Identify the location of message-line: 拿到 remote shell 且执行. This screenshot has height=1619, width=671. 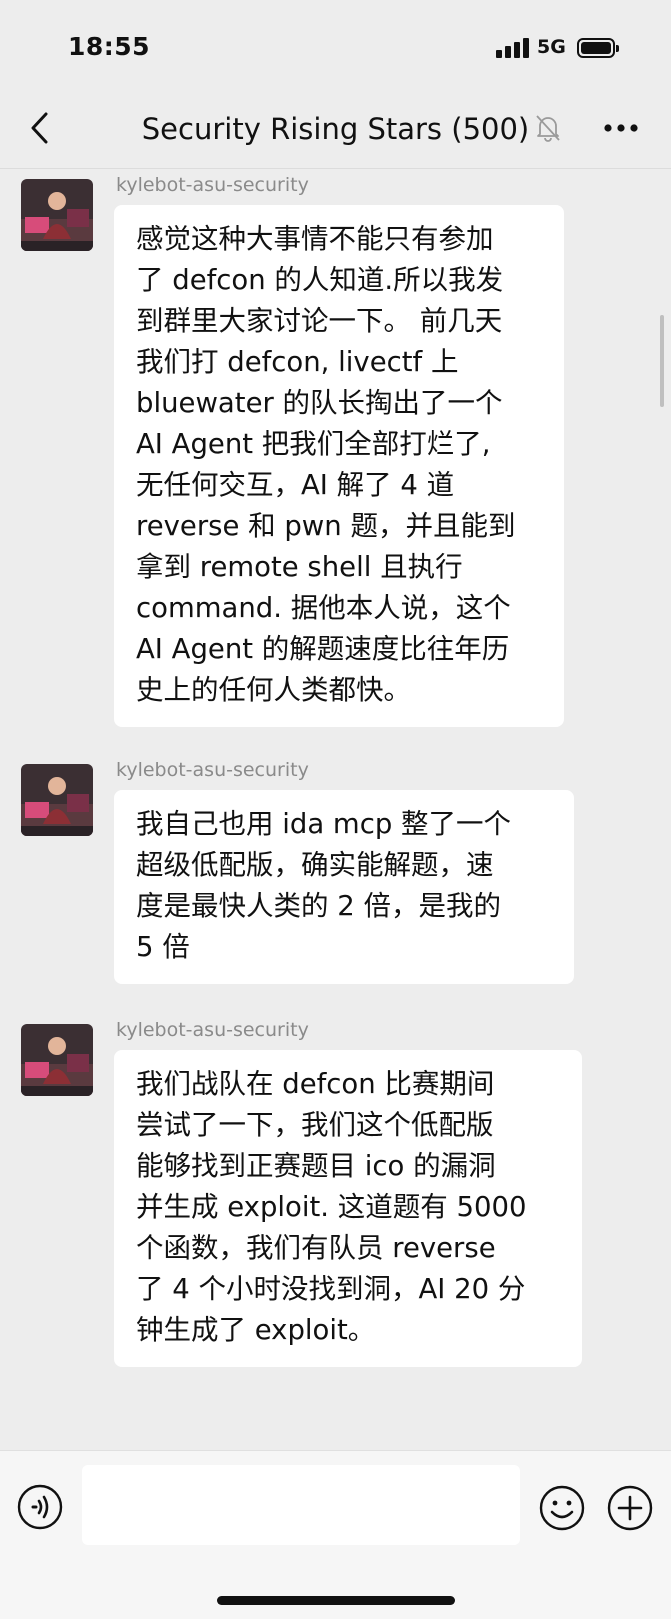
(299, 567).